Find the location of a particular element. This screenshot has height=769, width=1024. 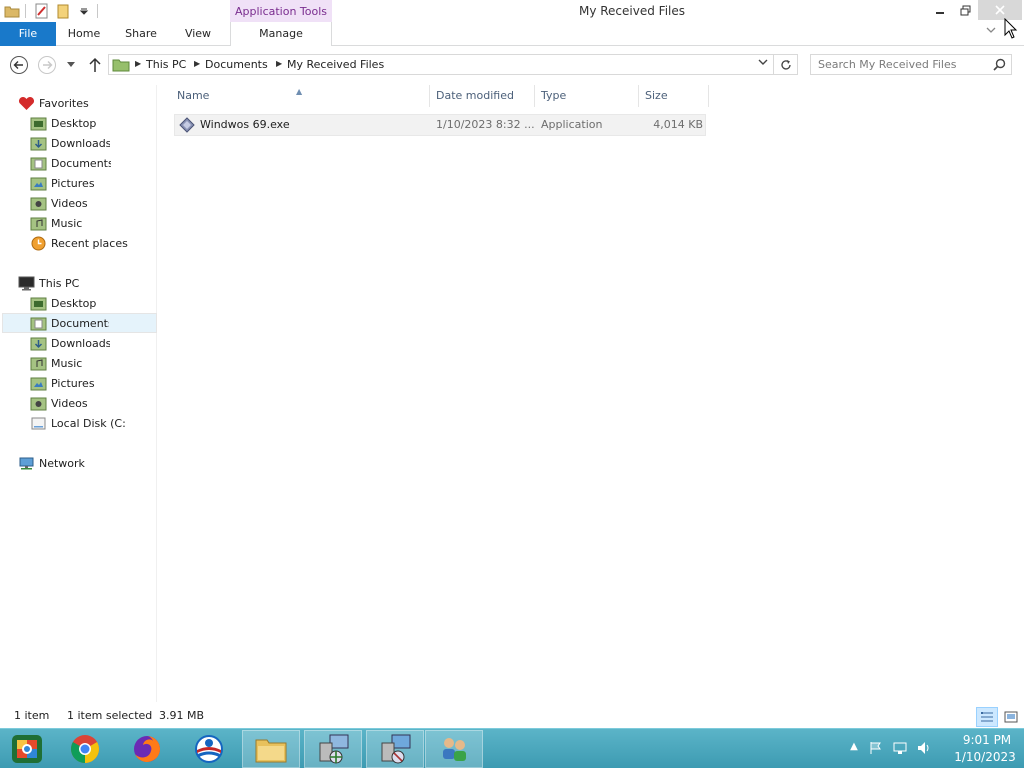

volume-icon is located at coordinates (924, 748).